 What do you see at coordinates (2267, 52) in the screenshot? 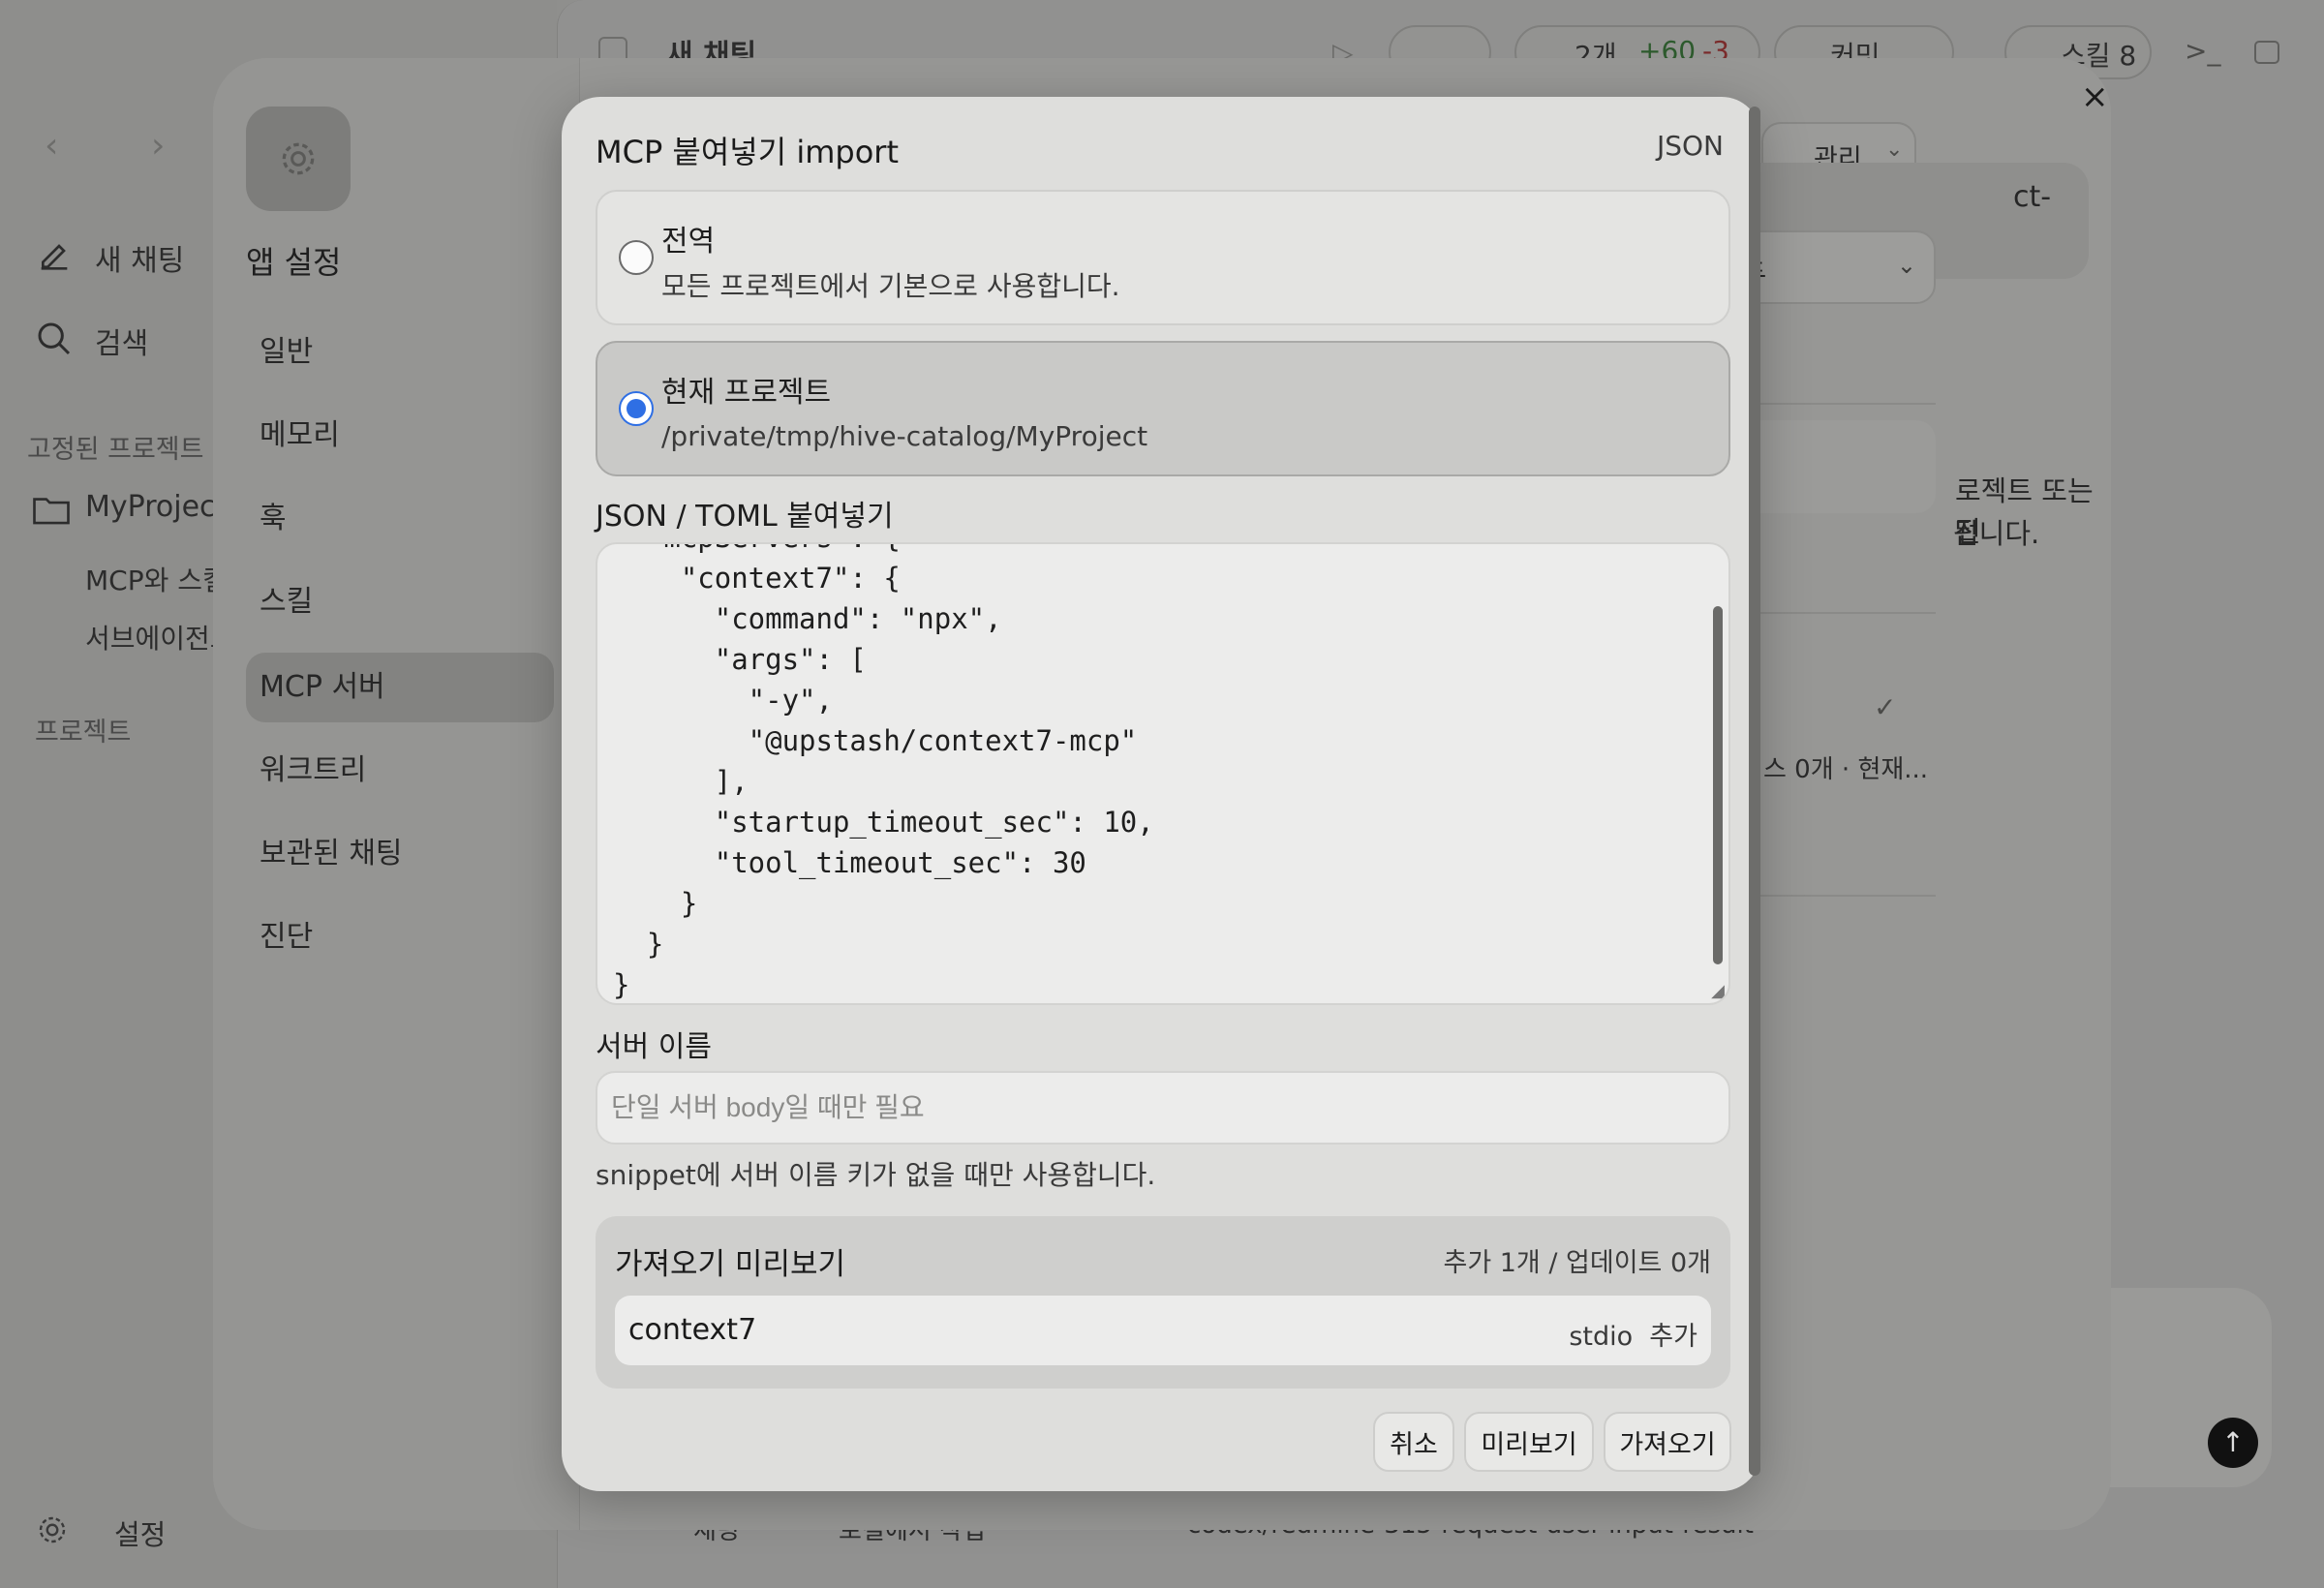
I see `panel-toggle-icon` at bounding box center [2267, 52].